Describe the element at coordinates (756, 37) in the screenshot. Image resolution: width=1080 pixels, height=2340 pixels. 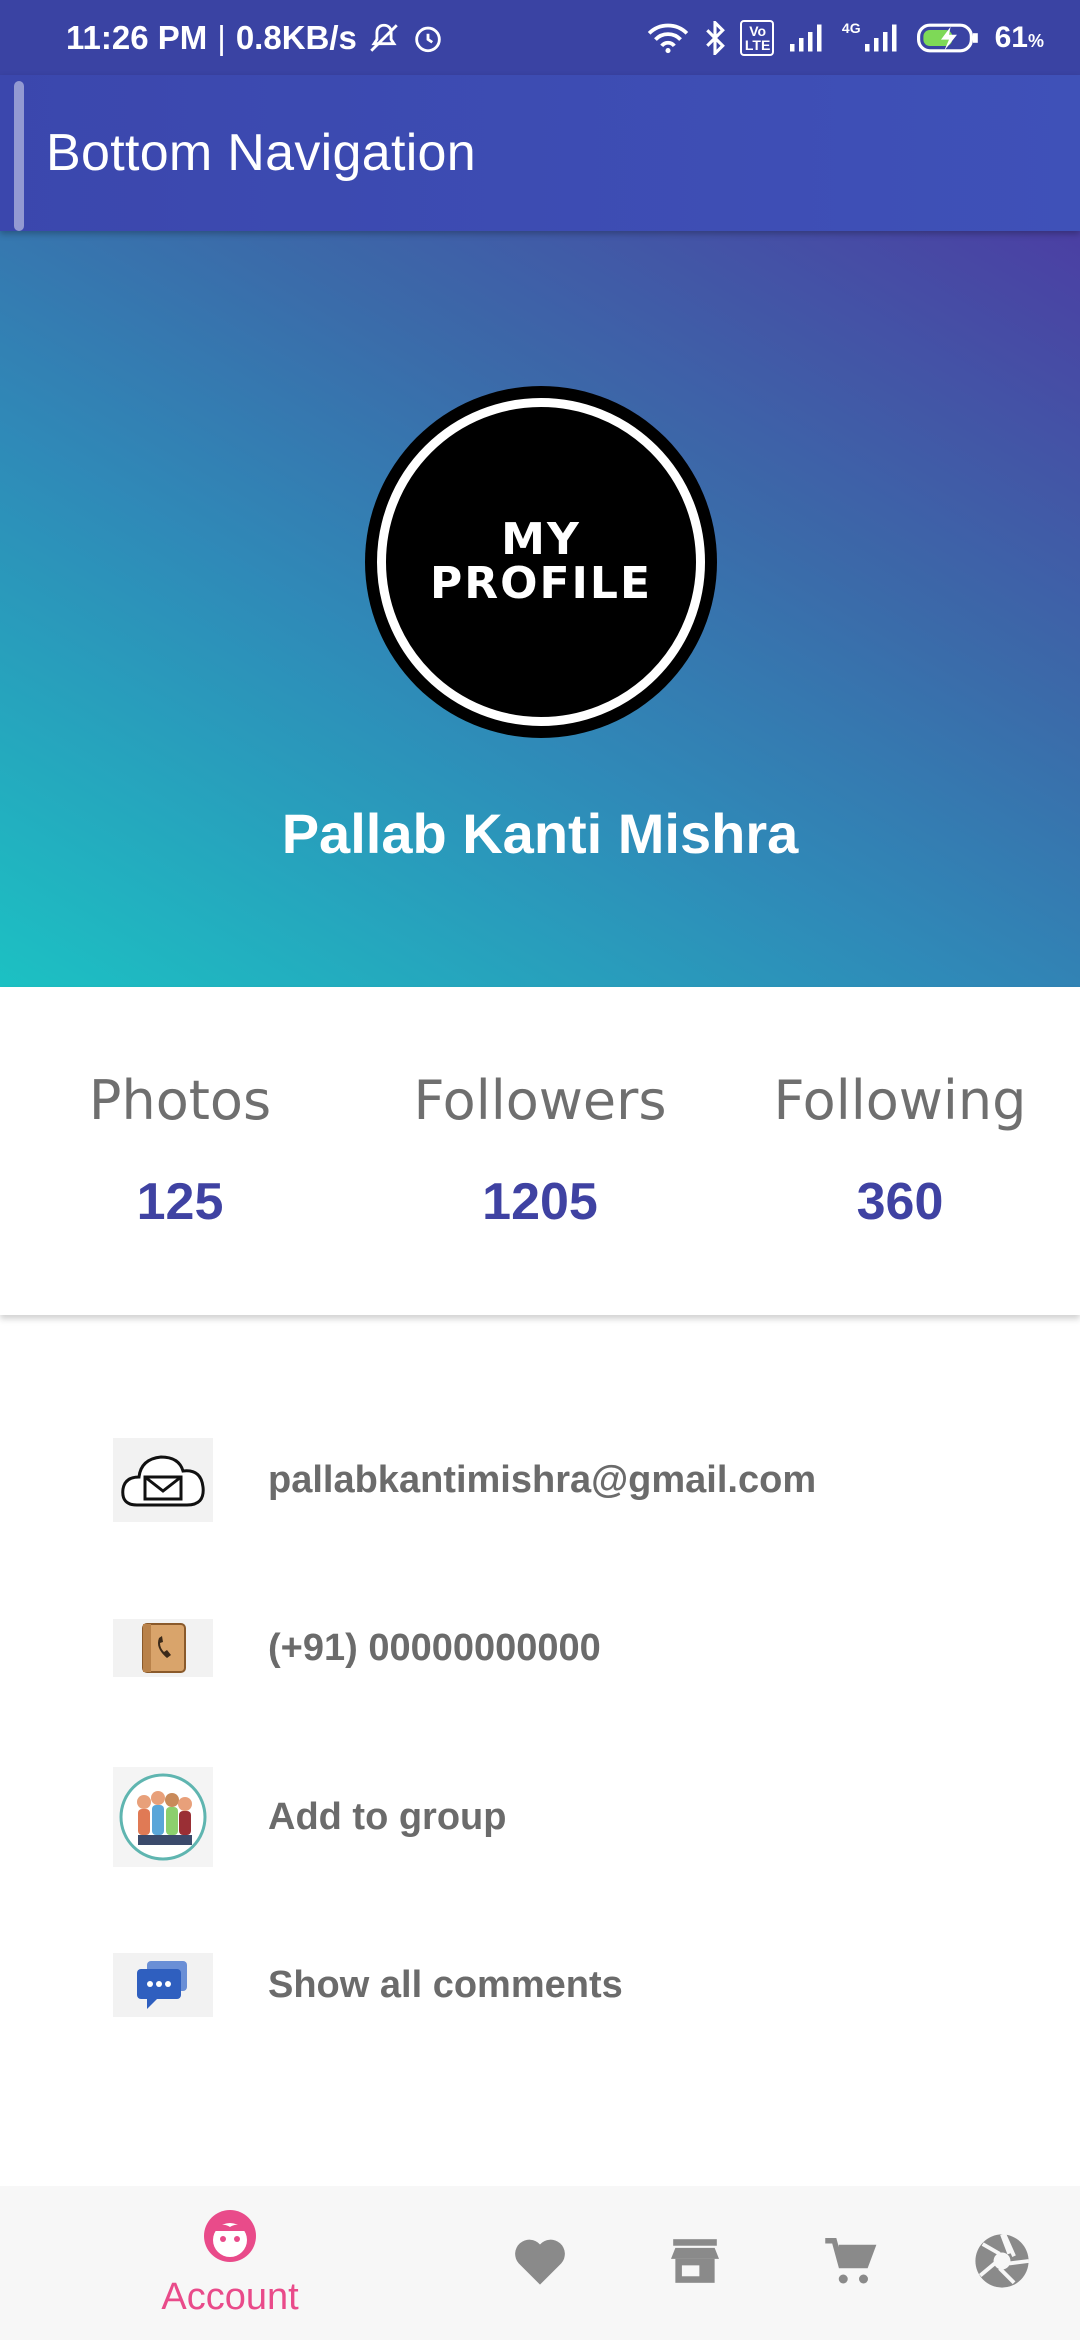
I see `volte-icon: Vo LTE` at that location.